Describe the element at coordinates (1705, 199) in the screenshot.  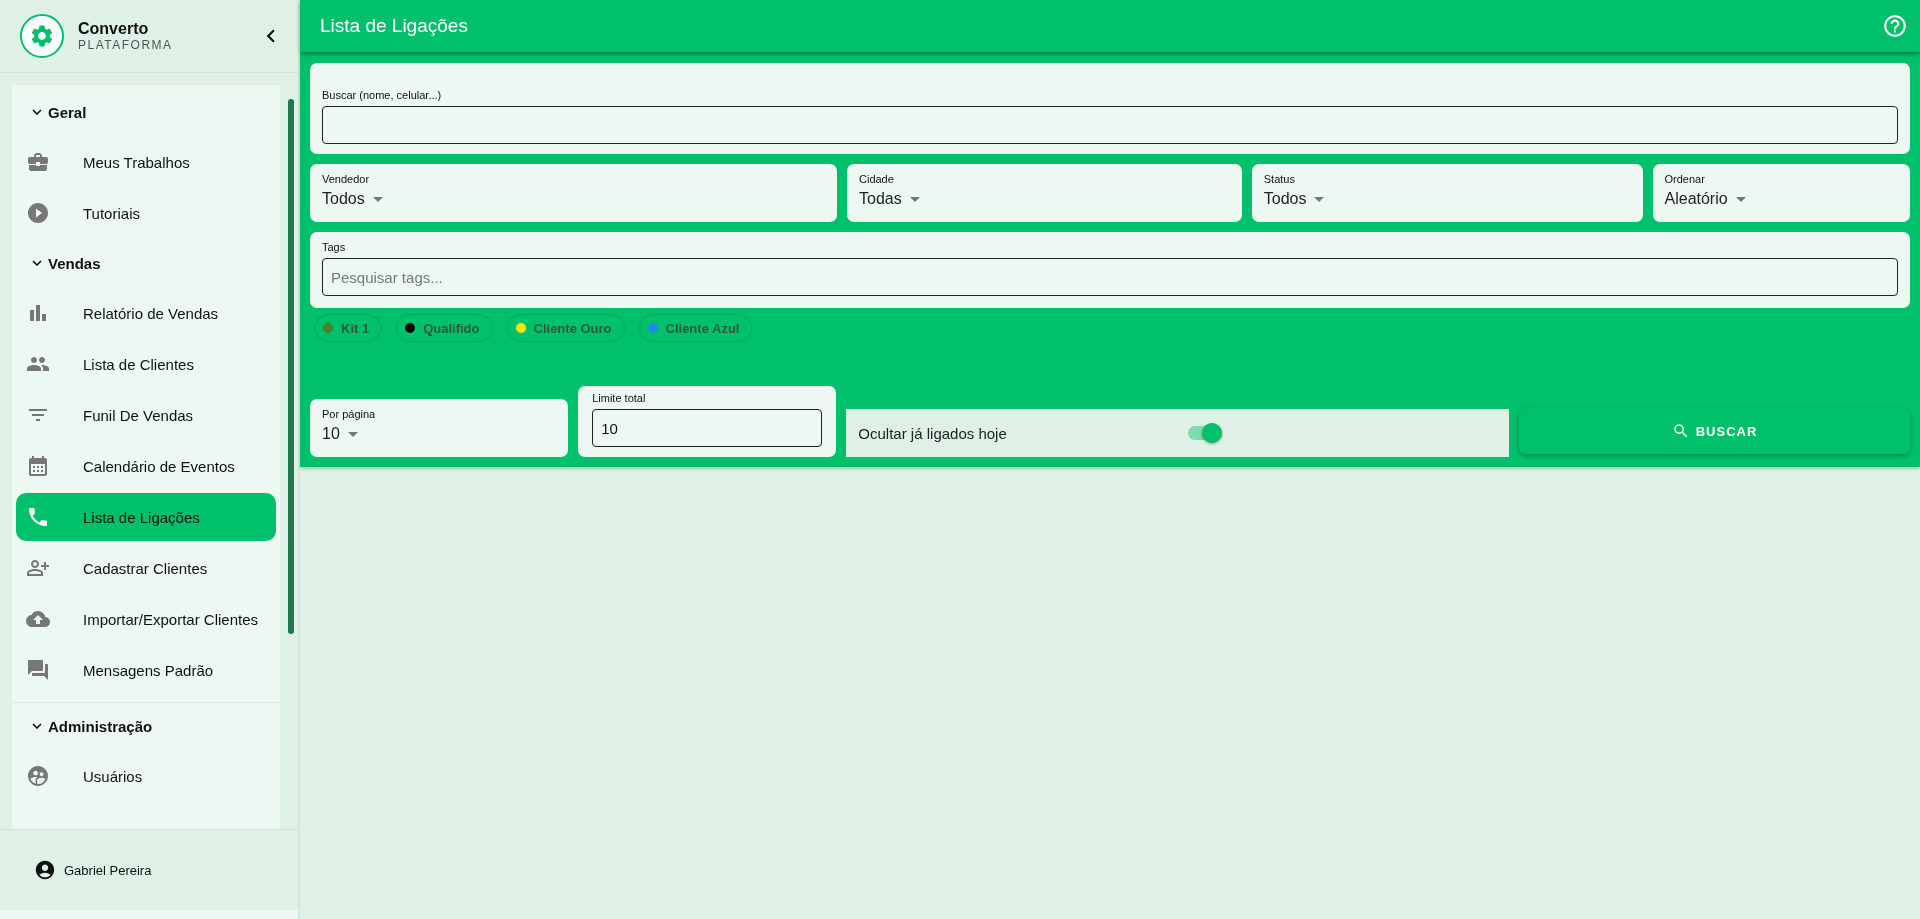
I see `dropdown: Aleatório` at that location.